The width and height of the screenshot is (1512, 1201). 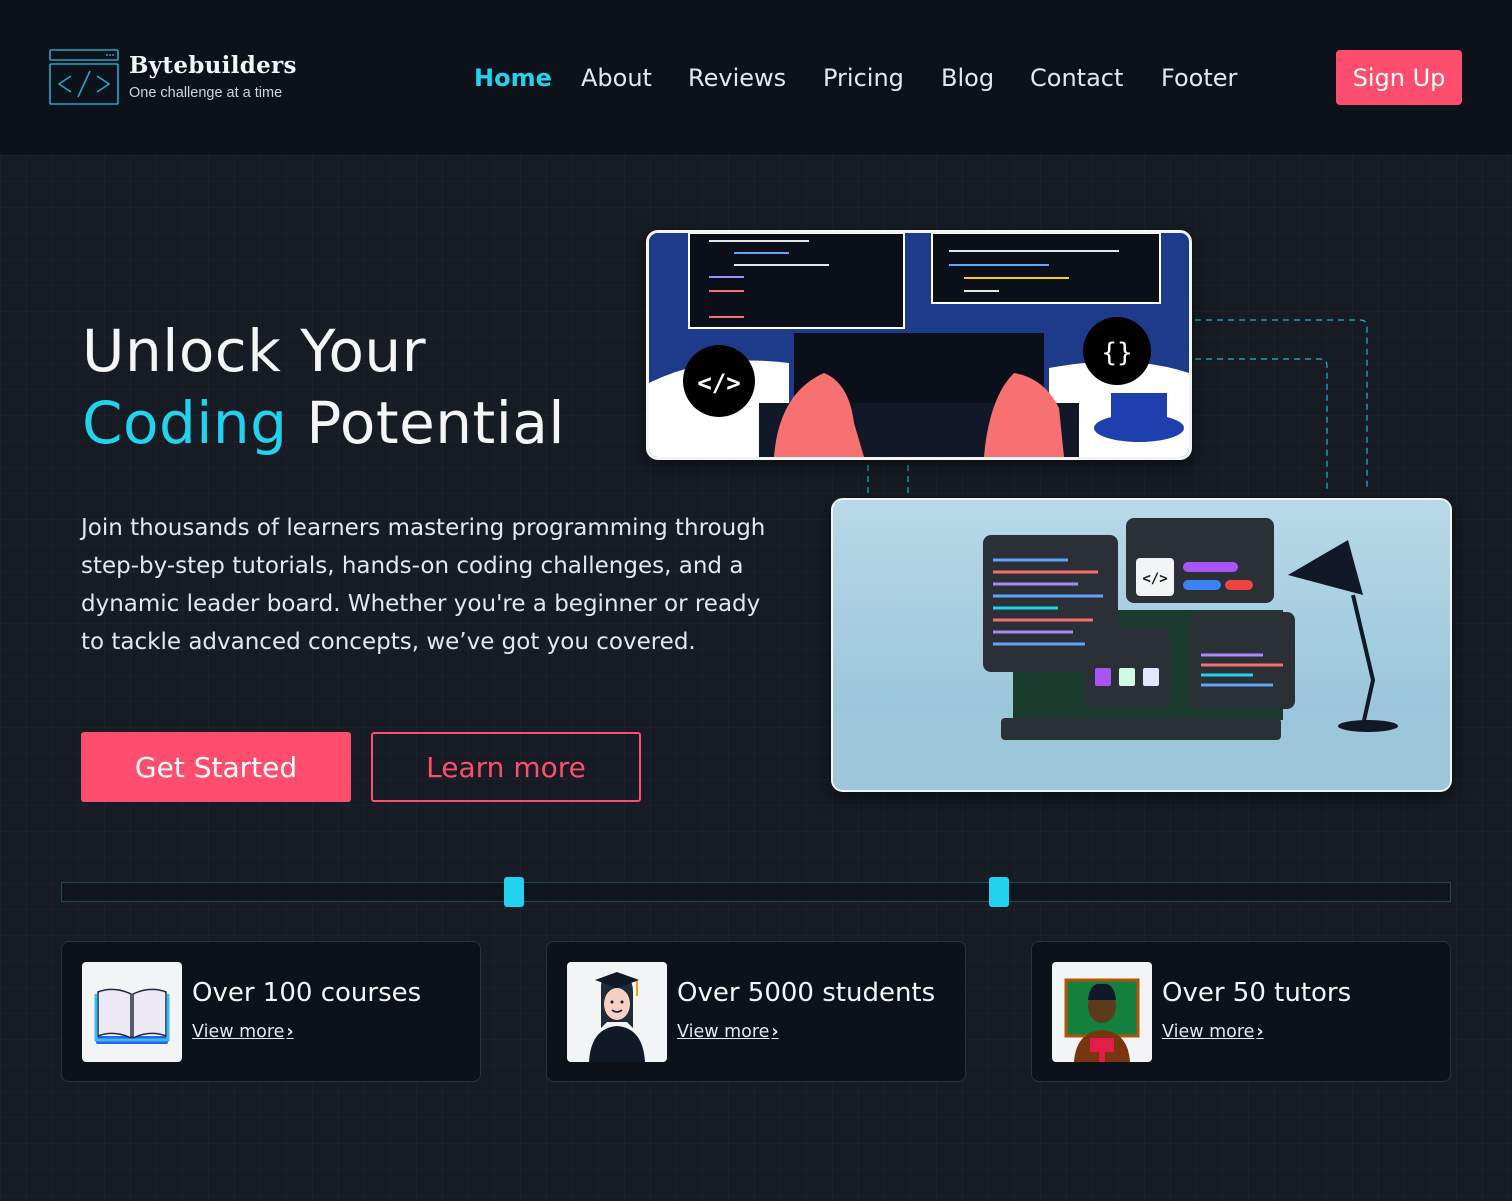 What do you see at coordinates (616, 78) in the screenshot?
I see `nav-link-about: About` at bounding box center [616, 78].